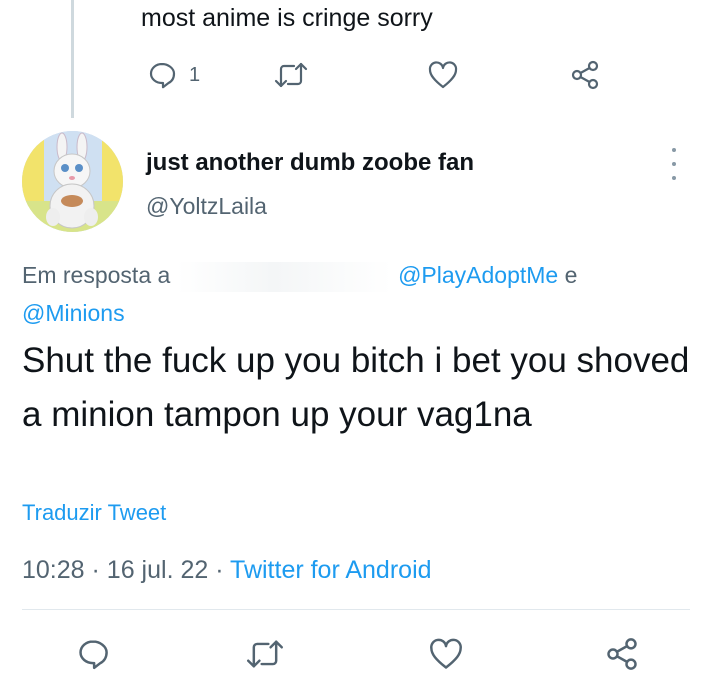  Describe the element at coordinates (206, 206) in the screenshot. I see `author-handle: @YoltzLaila` at that location.